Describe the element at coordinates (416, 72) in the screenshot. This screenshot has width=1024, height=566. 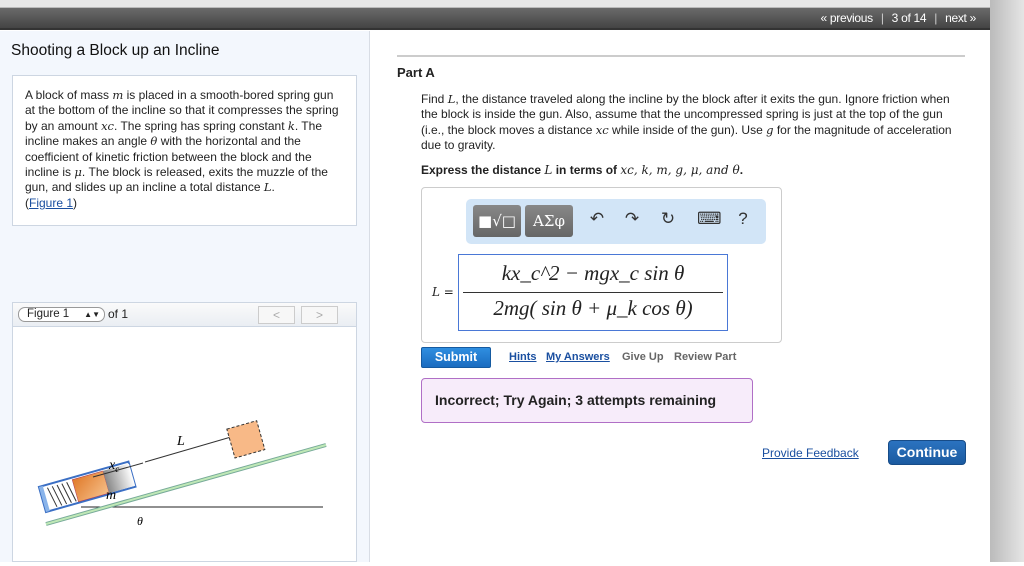
I see `part-title: Part A` at that location.